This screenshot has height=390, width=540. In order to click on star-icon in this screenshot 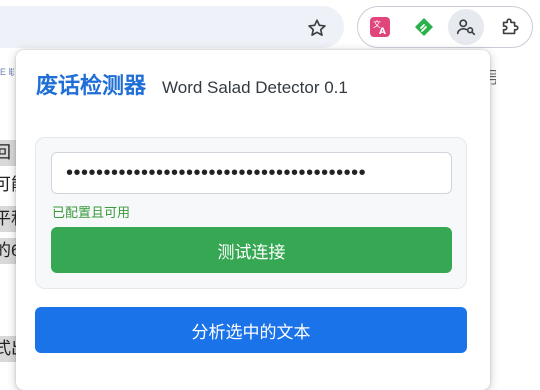, I will do `click(317, 27)`.